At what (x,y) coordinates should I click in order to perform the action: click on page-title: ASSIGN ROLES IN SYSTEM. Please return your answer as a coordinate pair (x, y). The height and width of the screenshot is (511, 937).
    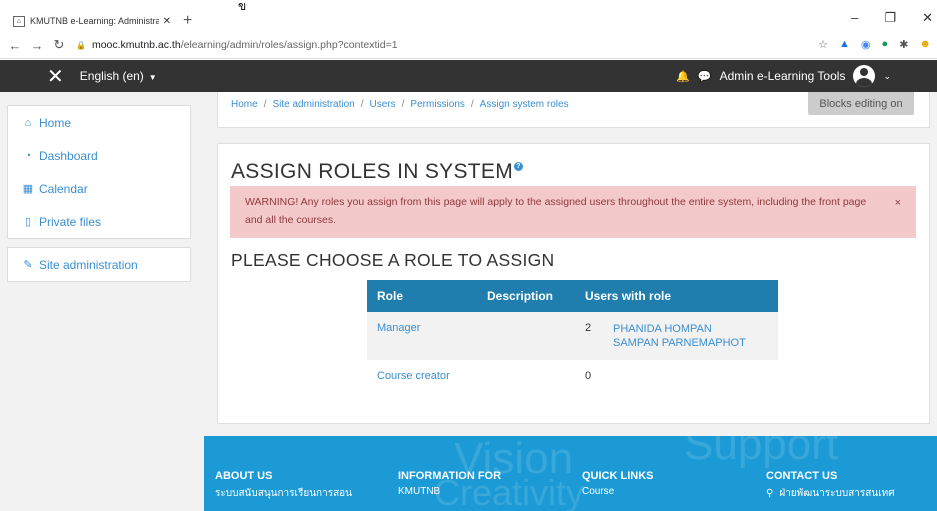
    Looking at the image, I should click on (372, 171).